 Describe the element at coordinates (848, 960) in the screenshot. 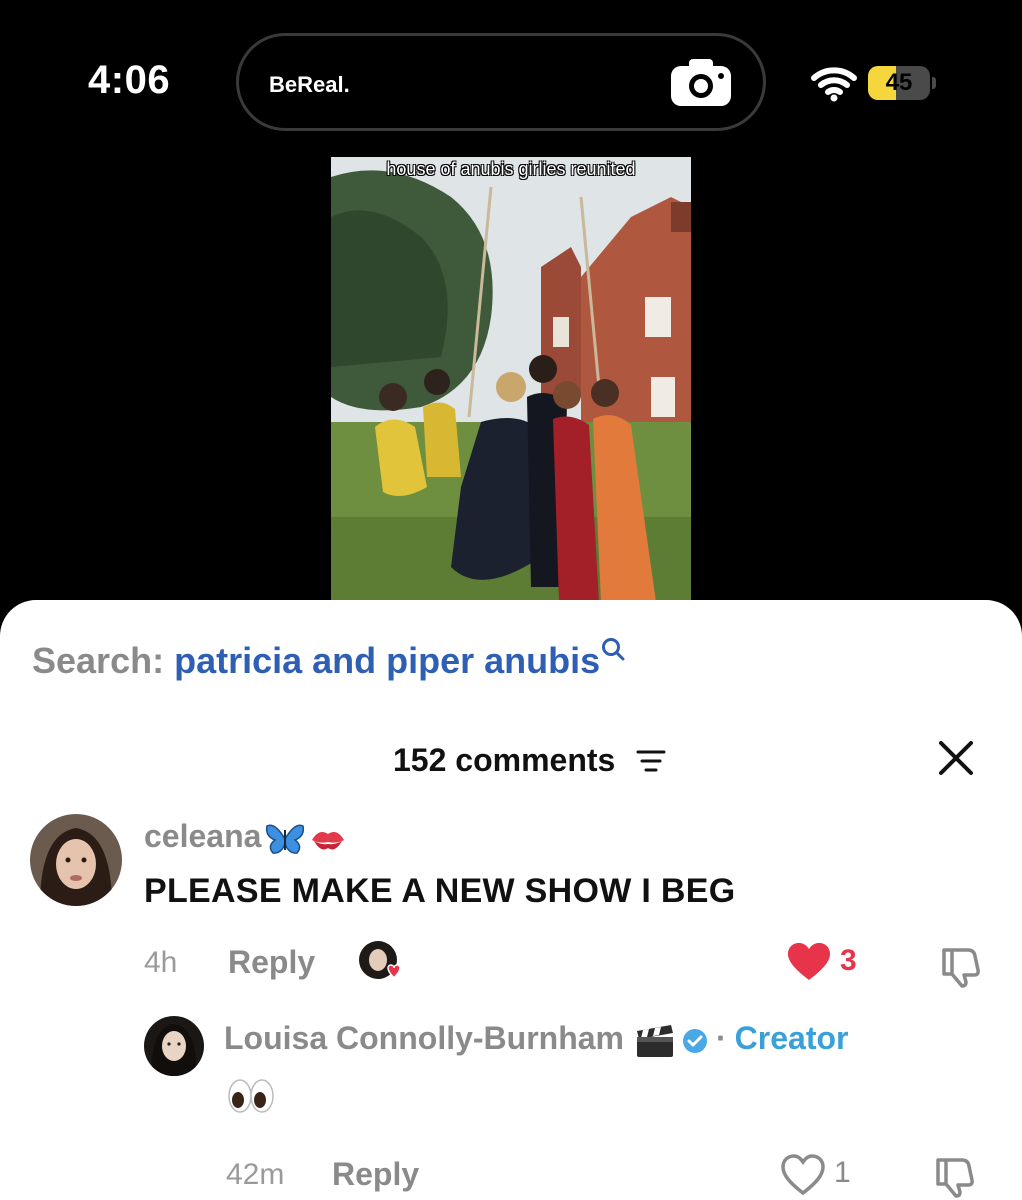

I see `like-count: 3` at that location.